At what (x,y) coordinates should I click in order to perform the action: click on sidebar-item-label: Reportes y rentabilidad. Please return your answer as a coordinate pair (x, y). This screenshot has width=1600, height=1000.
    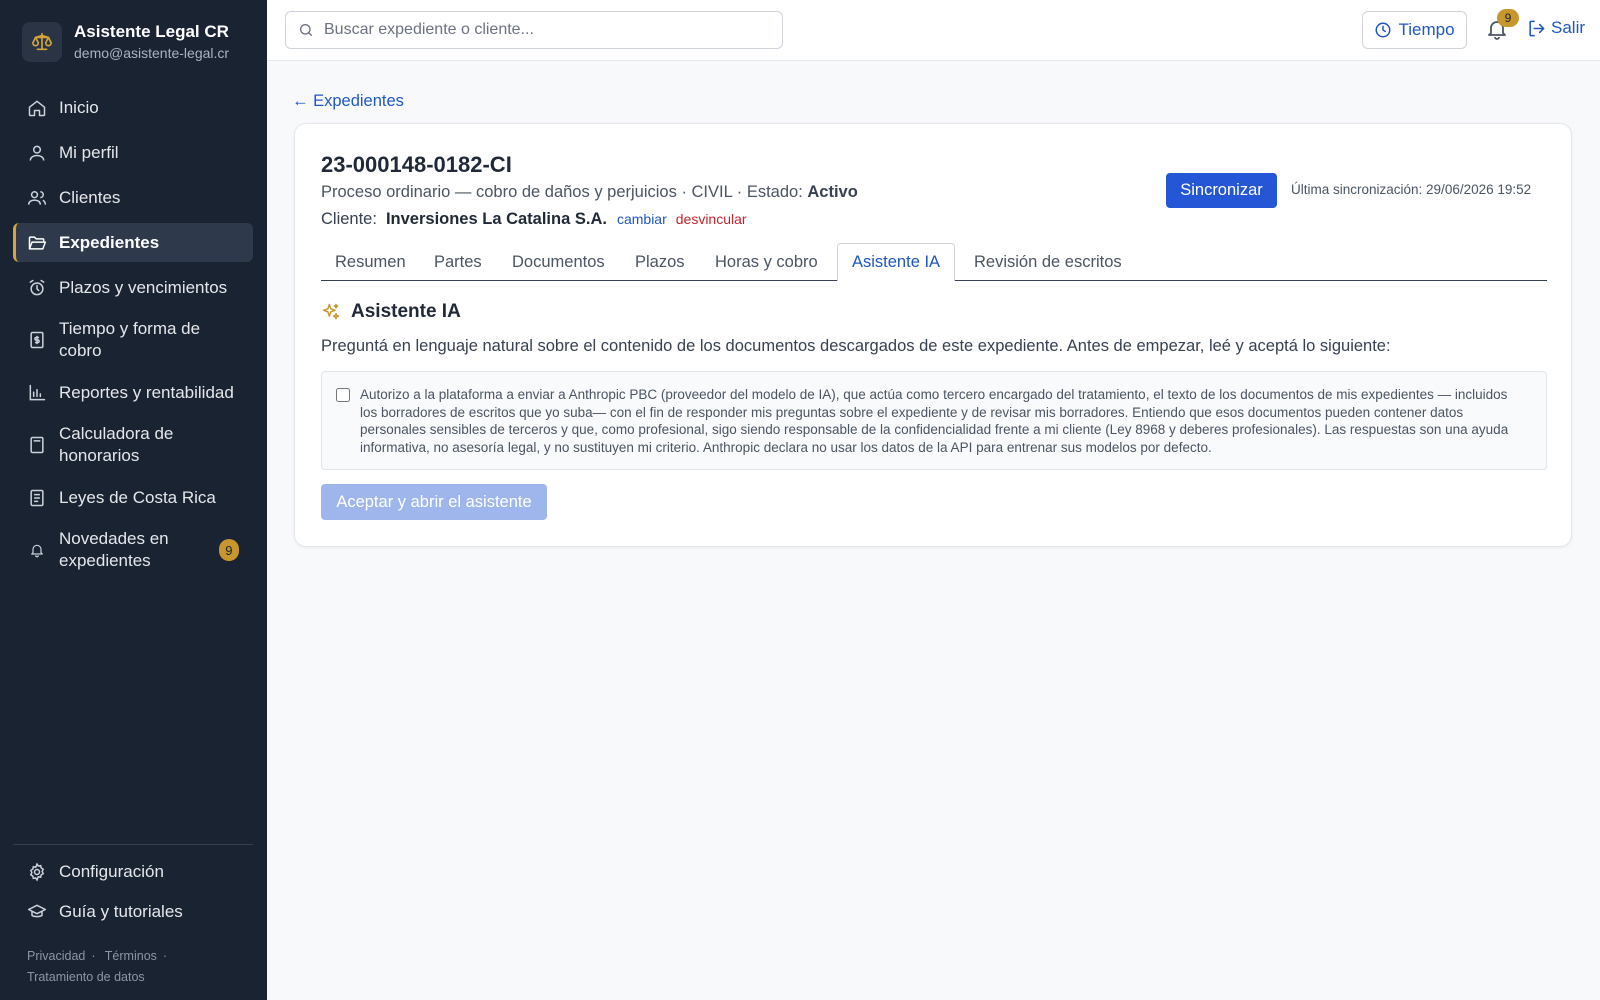
    Looking at the image, I should click on (146, 392).